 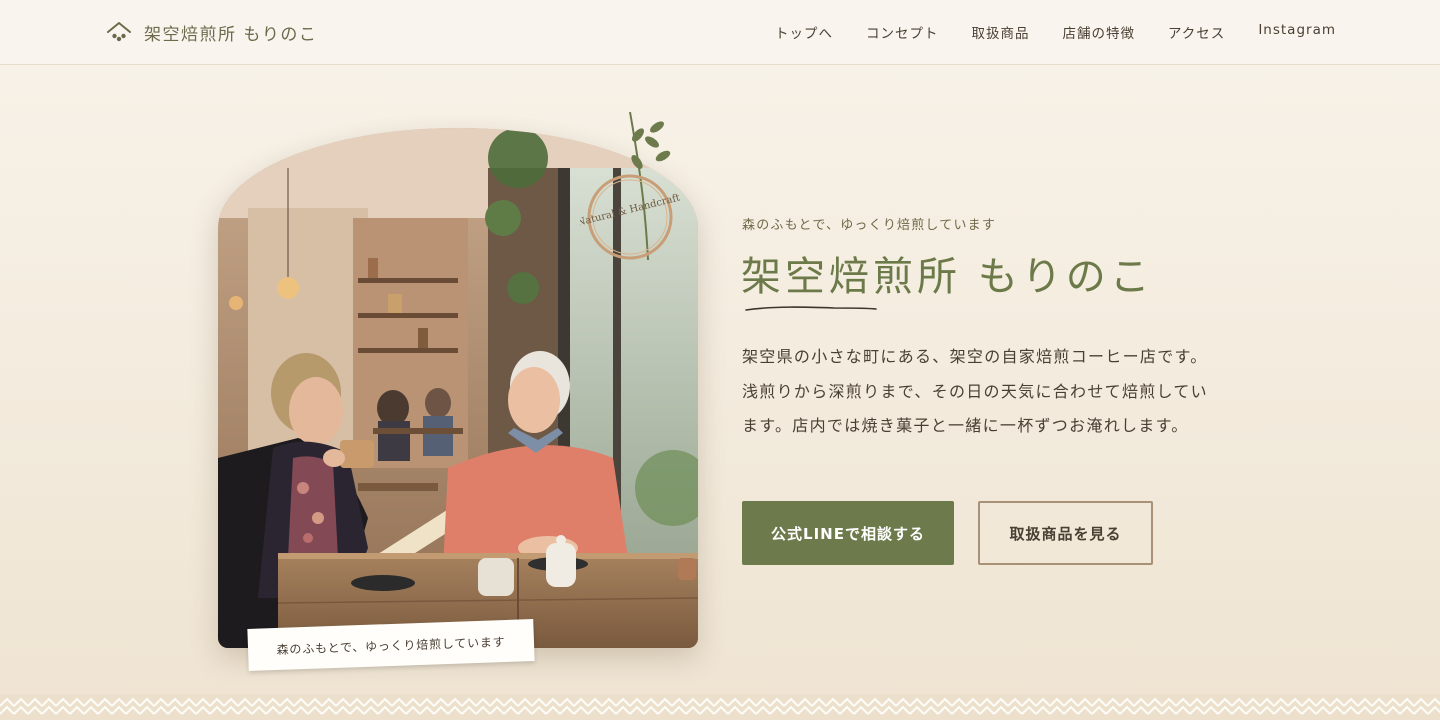 What do you see at coordinates (947, 277) in the screenshot?
I see `hero-title: 架空焙煎所 もりのこ` at bounding box center [947, 277].